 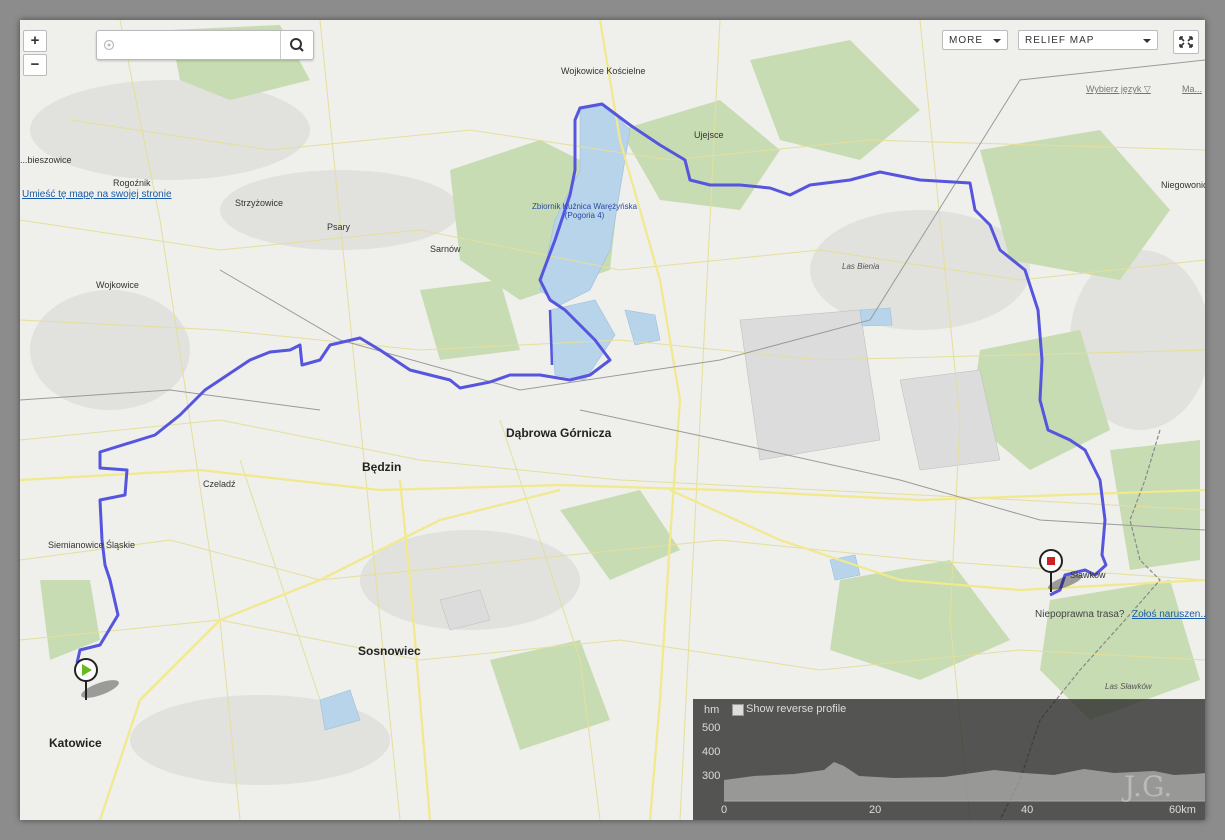 What do you see at coordinates (117, 285) in the screenshot?
I see `place-label: Wojkowice` at bounding box center [117, 285].